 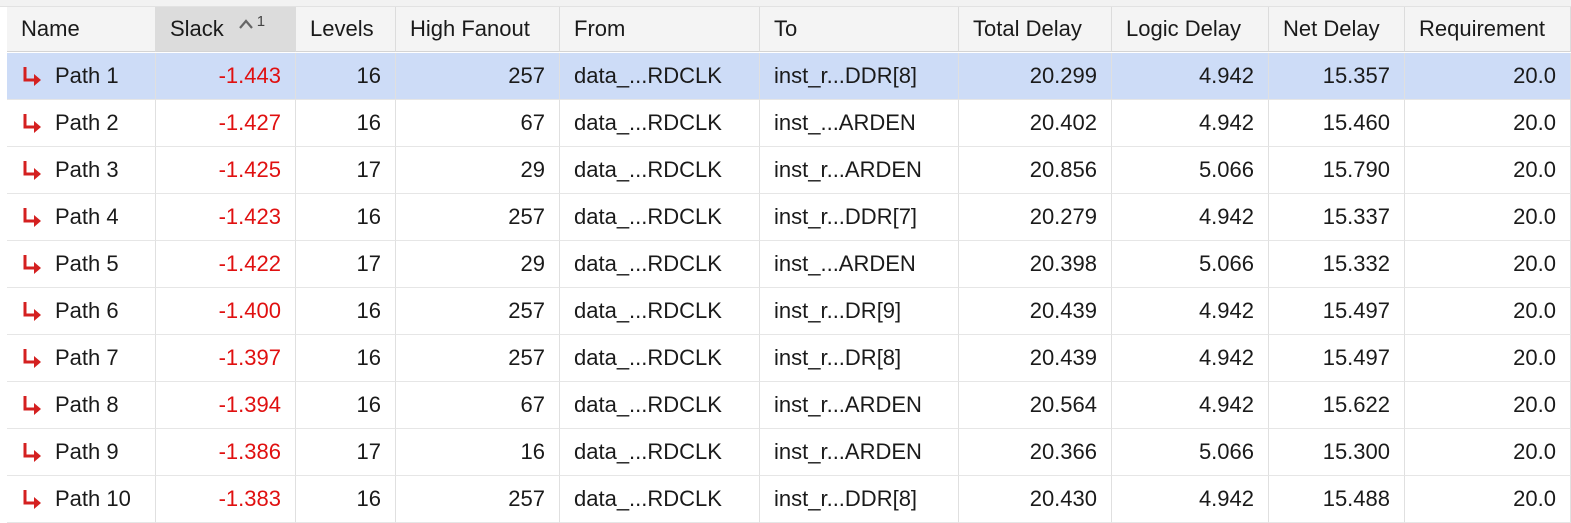 I want to click on cell-name: Path 5, so click(x=81, y=264).